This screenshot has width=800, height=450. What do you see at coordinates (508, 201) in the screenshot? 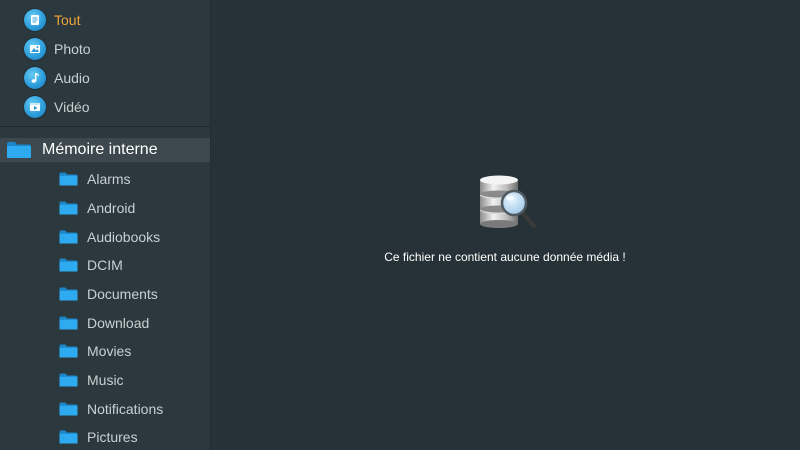
I see `database-search-icon` at bounding box center [508, 201].